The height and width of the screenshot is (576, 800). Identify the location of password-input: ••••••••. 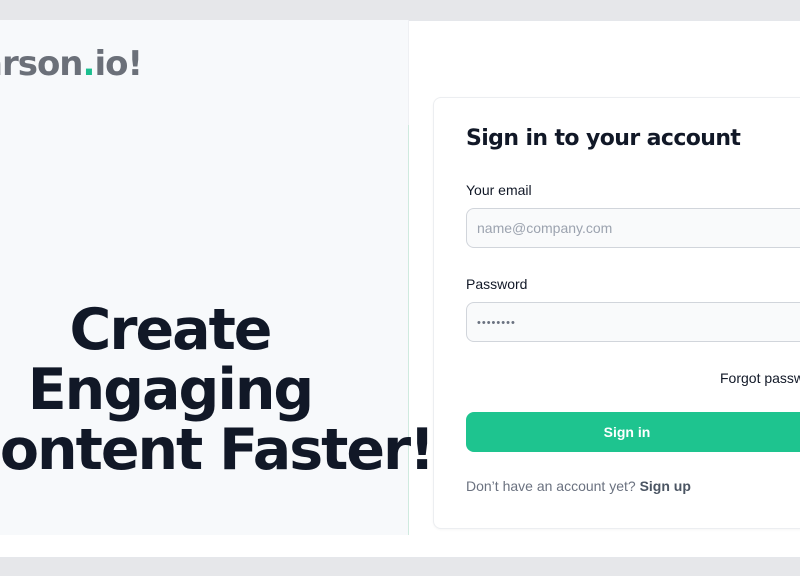
(633, 322).